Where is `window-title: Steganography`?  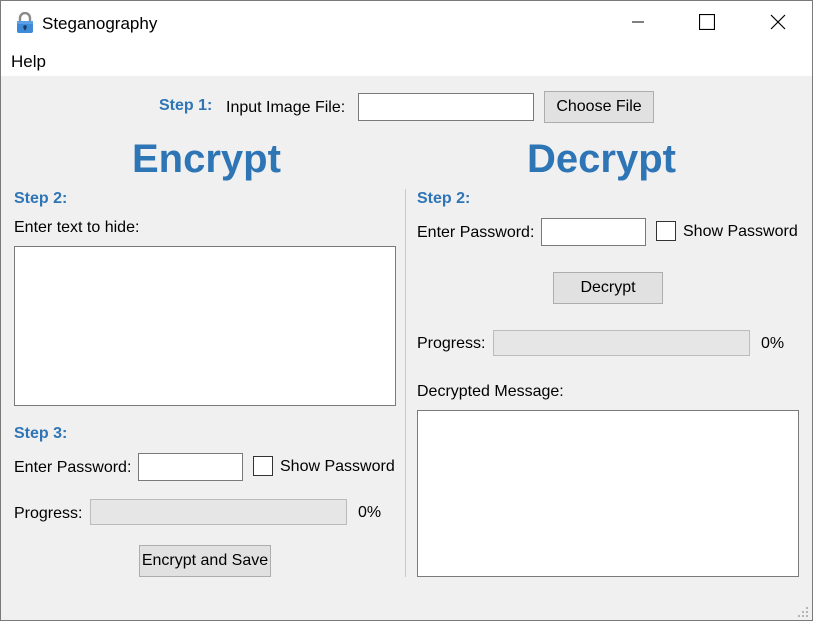 window-title: Steganography is located at coordinates (100, 23).